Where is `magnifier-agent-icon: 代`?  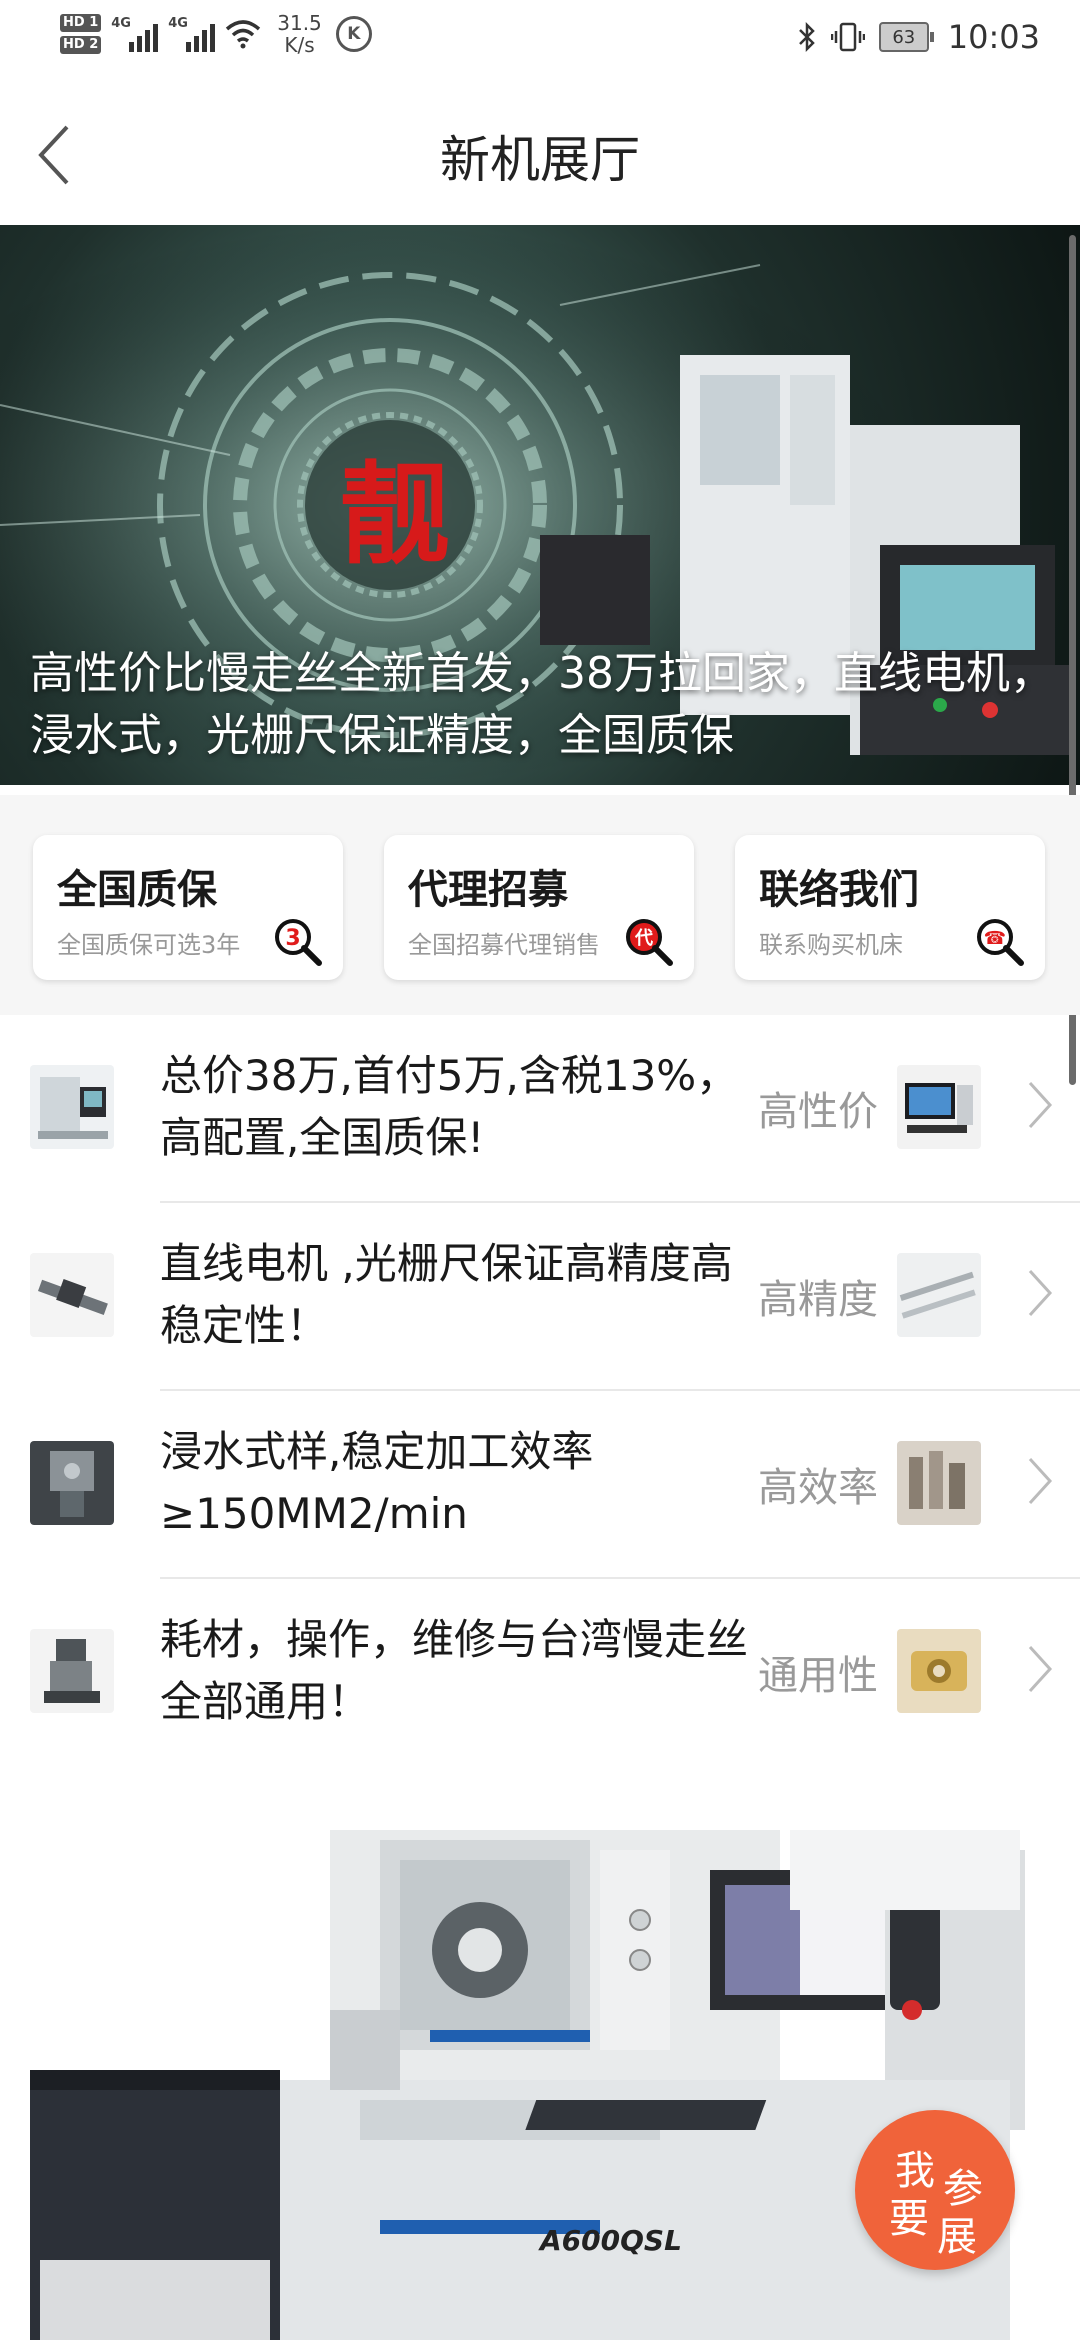
magnifier-agent-icon: 代 is located at coordinates (649, 942).